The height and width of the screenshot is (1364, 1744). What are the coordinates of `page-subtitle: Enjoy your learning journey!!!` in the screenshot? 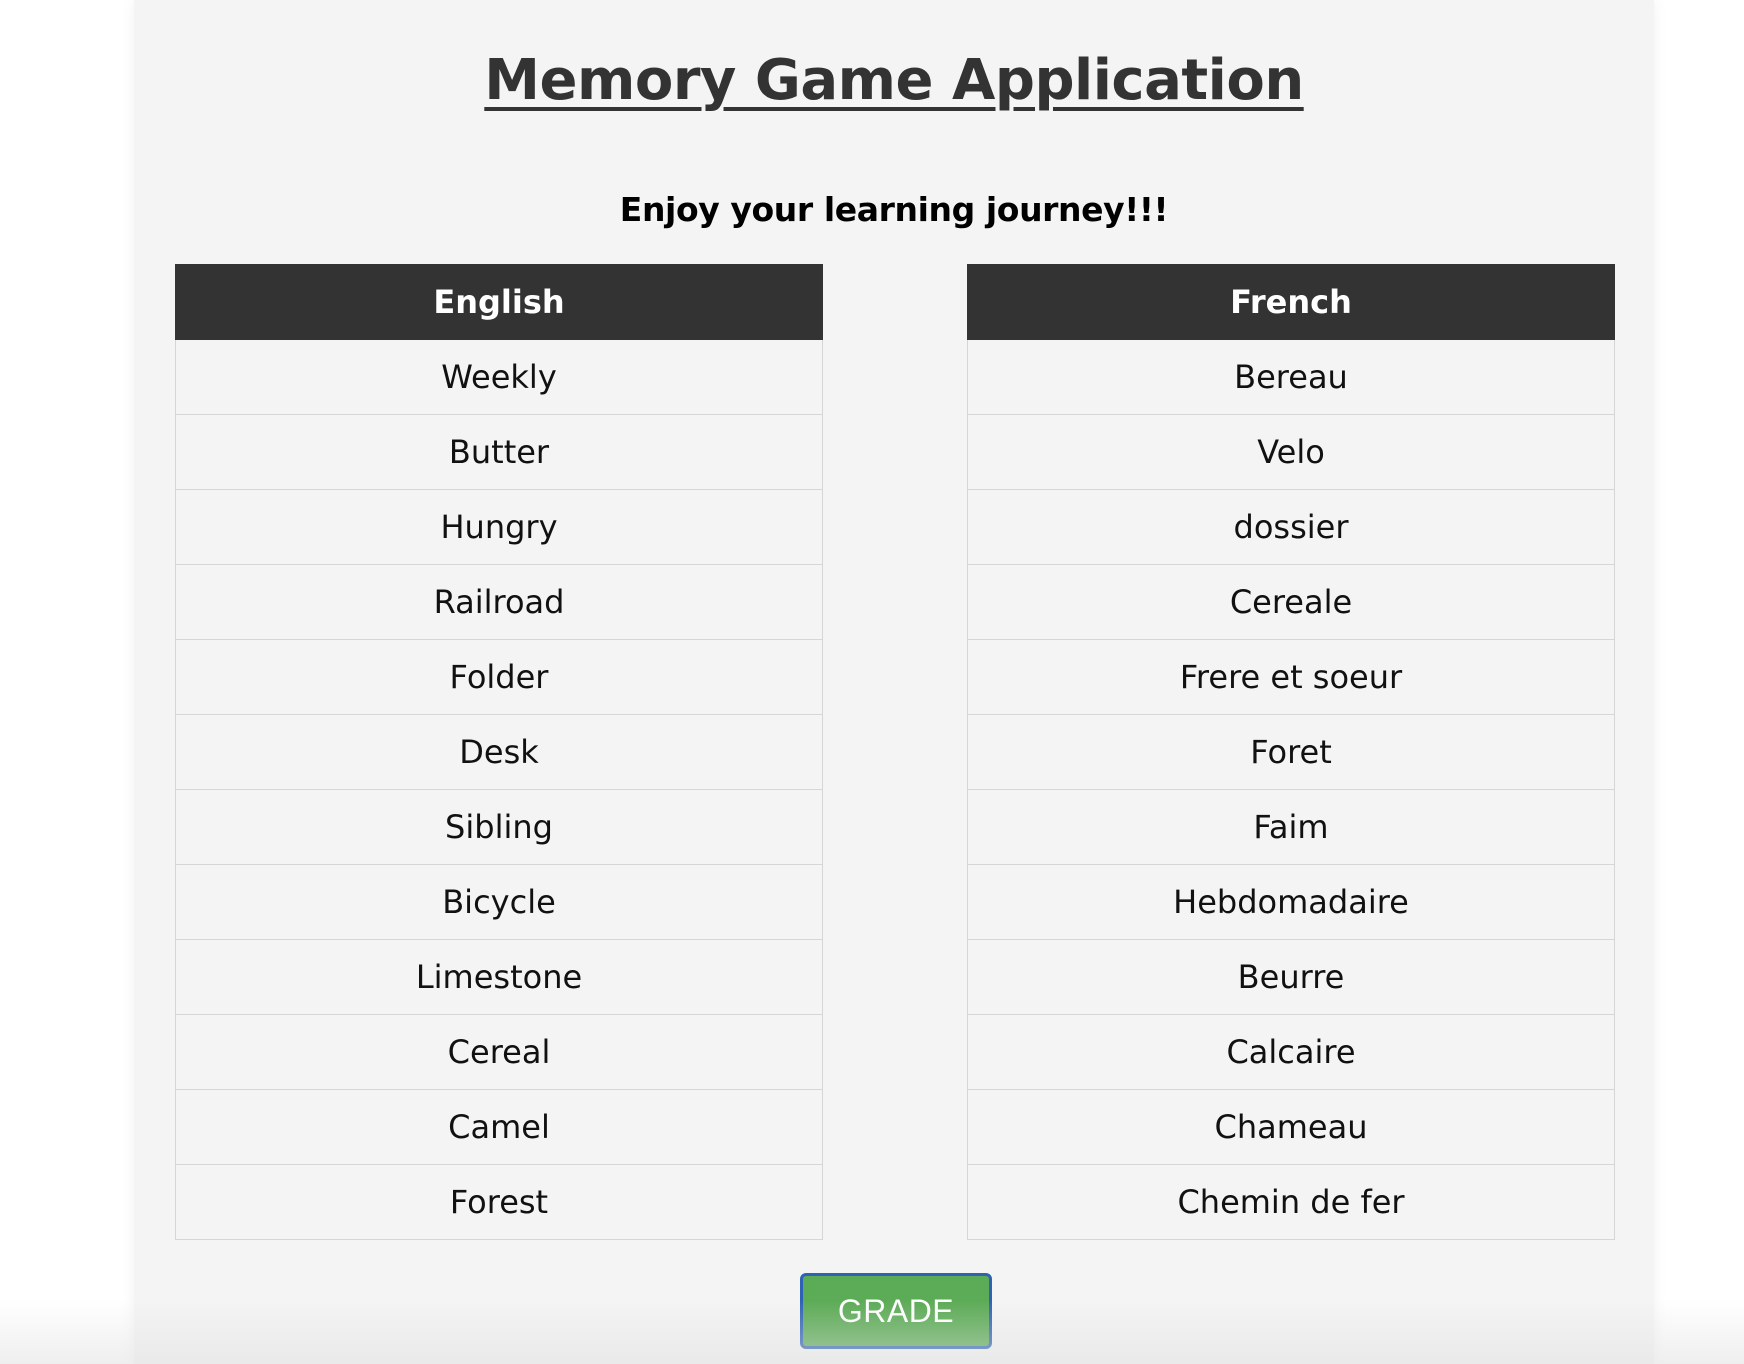 It's located at (894, 209).